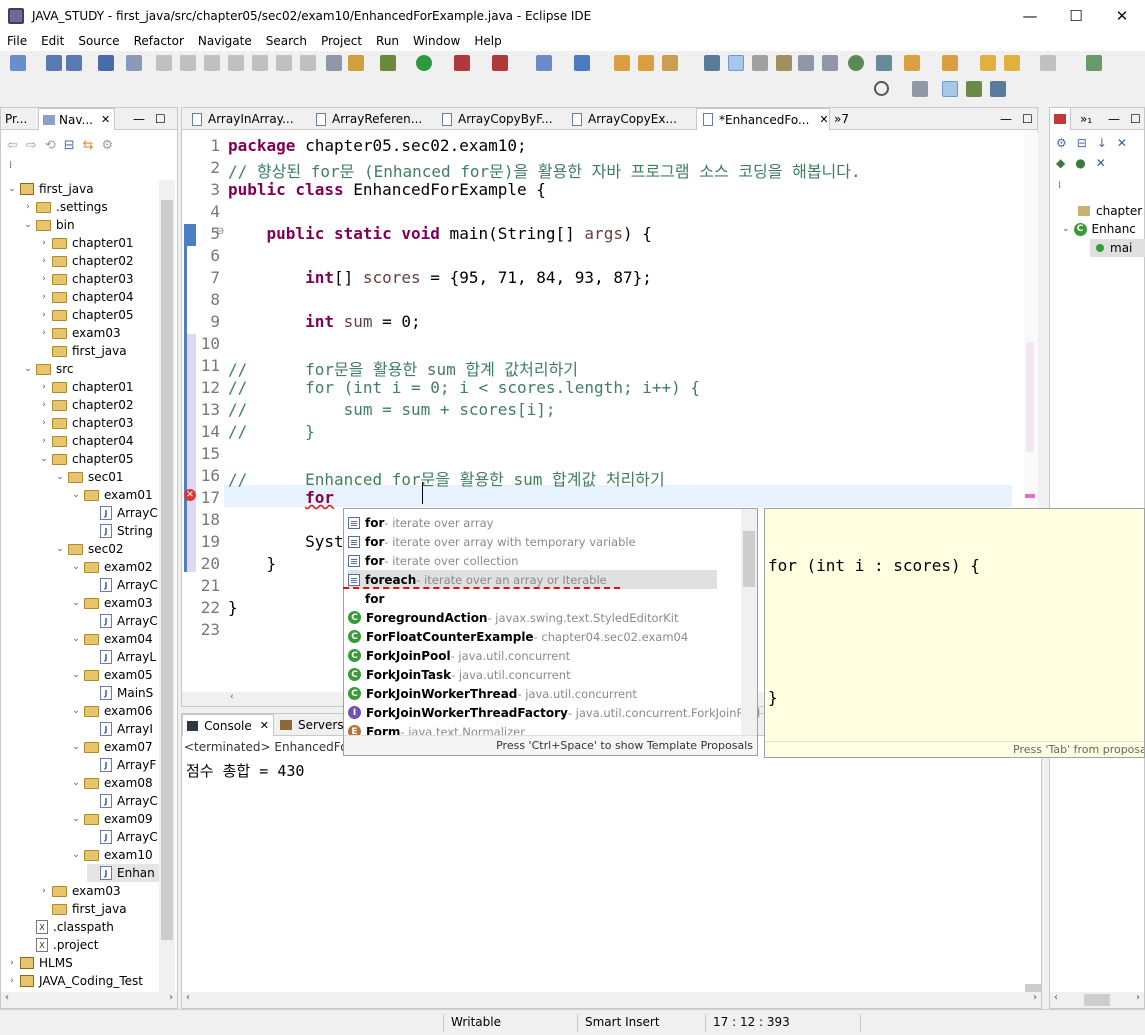 The image size is (1145, 1035). I want to click on new-class-icon, so click(582, 63).